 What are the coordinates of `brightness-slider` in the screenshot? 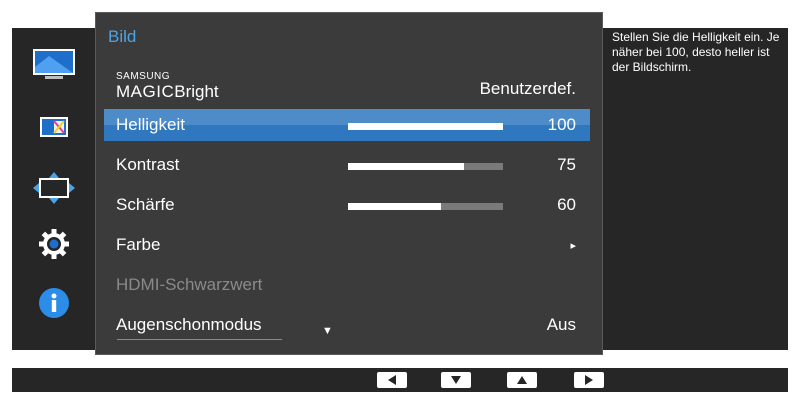 It's located at (425, 126).